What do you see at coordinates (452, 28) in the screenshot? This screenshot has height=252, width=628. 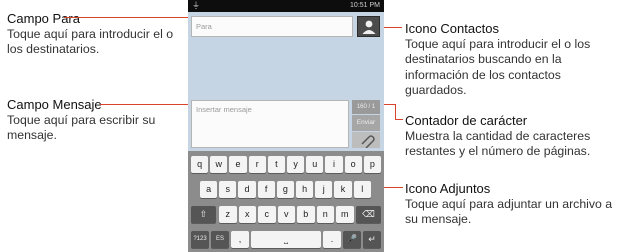 I see `callout-title: Icono Contactos` at bounding box center [452, 28].